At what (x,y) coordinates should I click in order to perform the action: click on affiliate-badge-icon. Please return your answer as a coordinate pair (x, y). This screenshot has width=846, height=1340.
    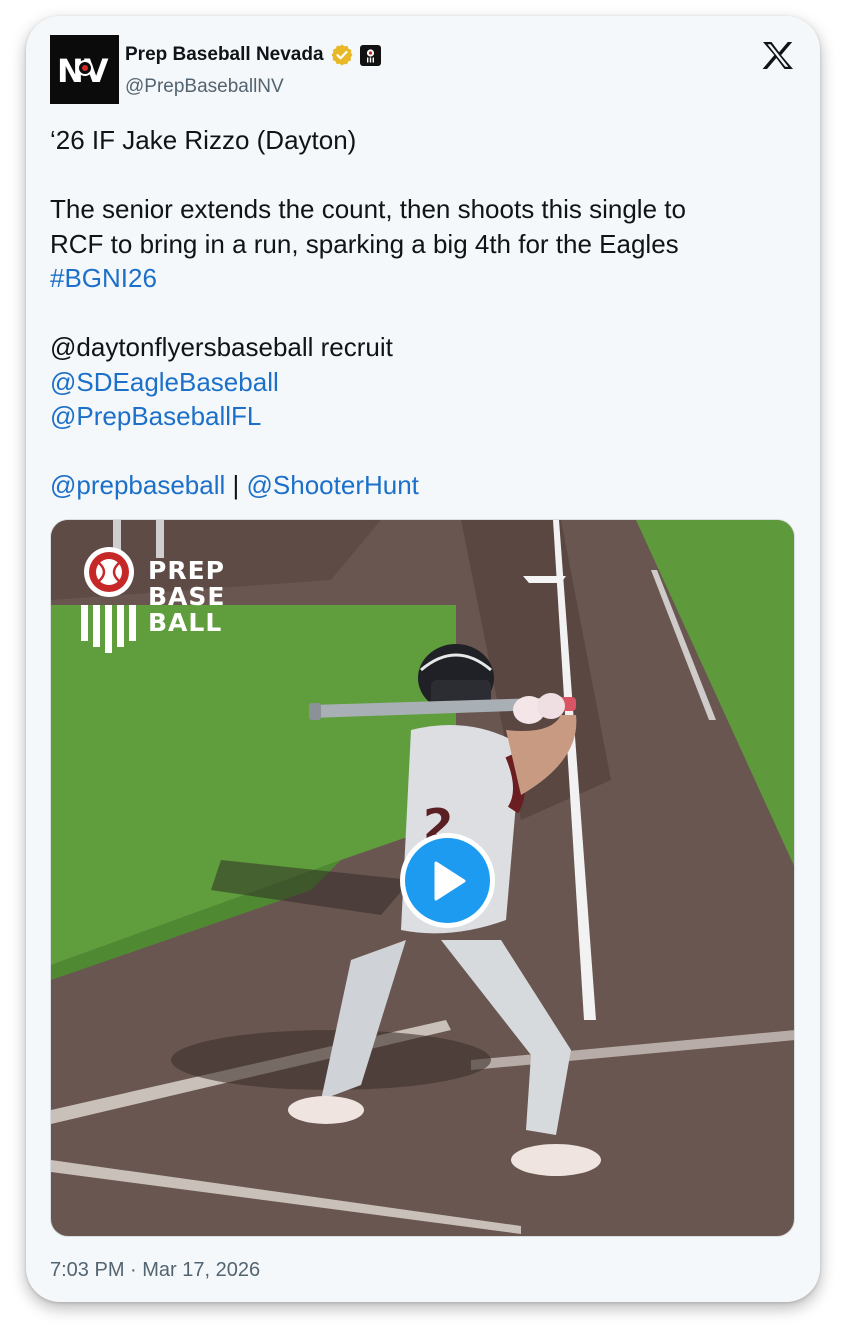
    Looking at the image, I should click on (370, 55).